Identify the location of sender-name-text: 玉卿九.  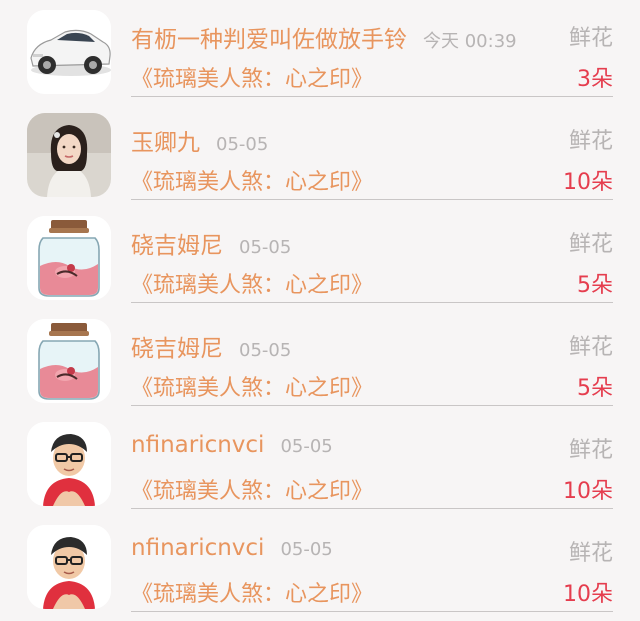
(165, 143).